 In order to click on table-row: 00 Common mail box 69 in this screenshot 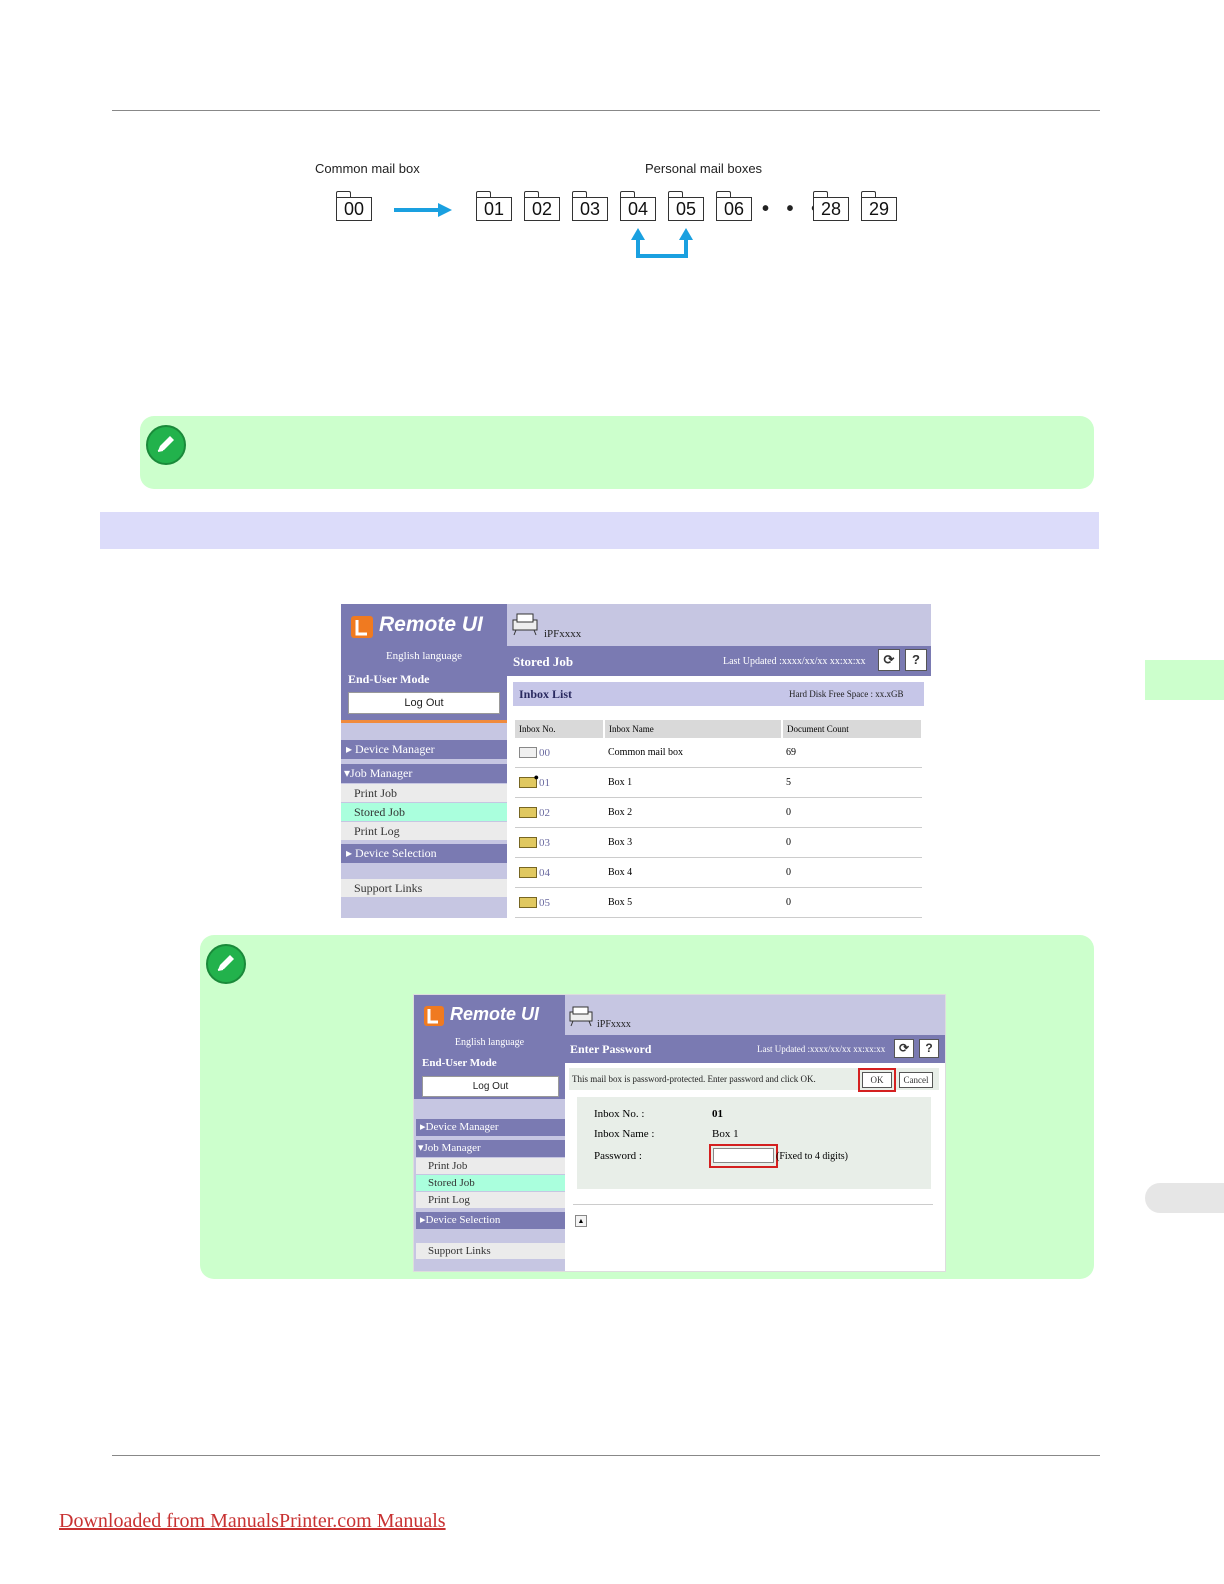, I will do `click(718, 753)`.